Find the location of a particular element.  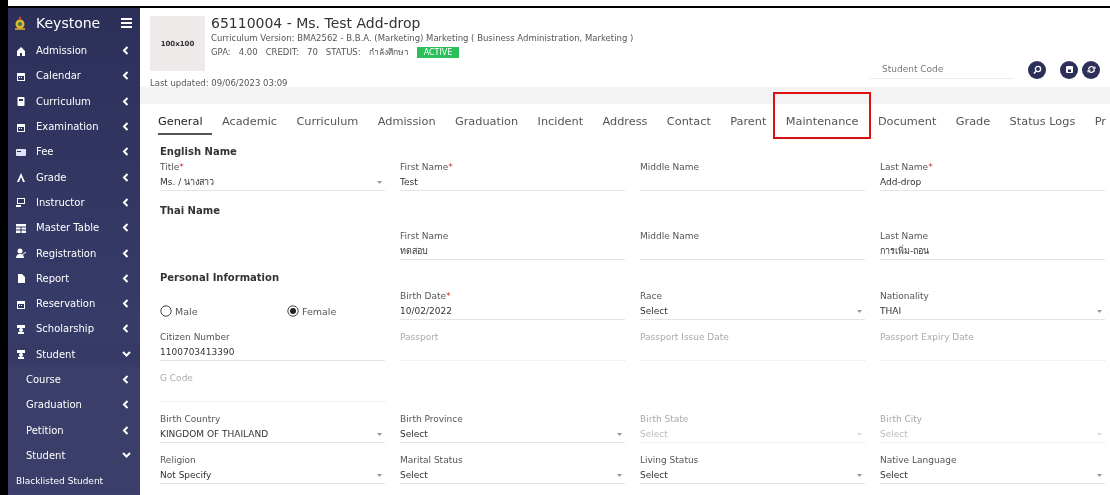

field-label: Citizen Number is located at coordinates (195, 337).